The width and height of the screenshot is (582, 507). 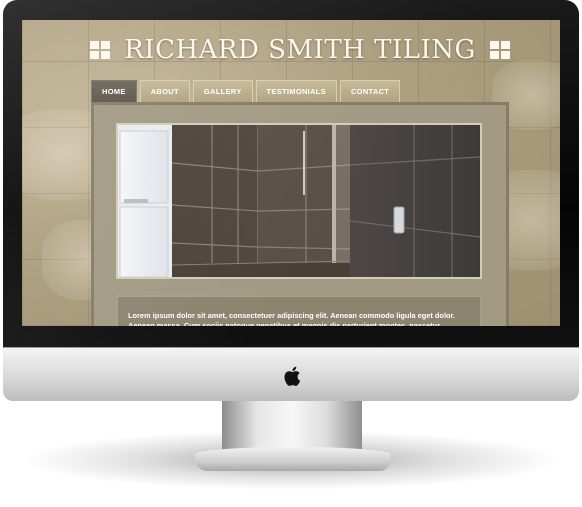 What do you see at coordinates (296, 91) in the screenshot?
I see `tab-testimonials: TESTIMONIALS` at bounding box center [296, 91].